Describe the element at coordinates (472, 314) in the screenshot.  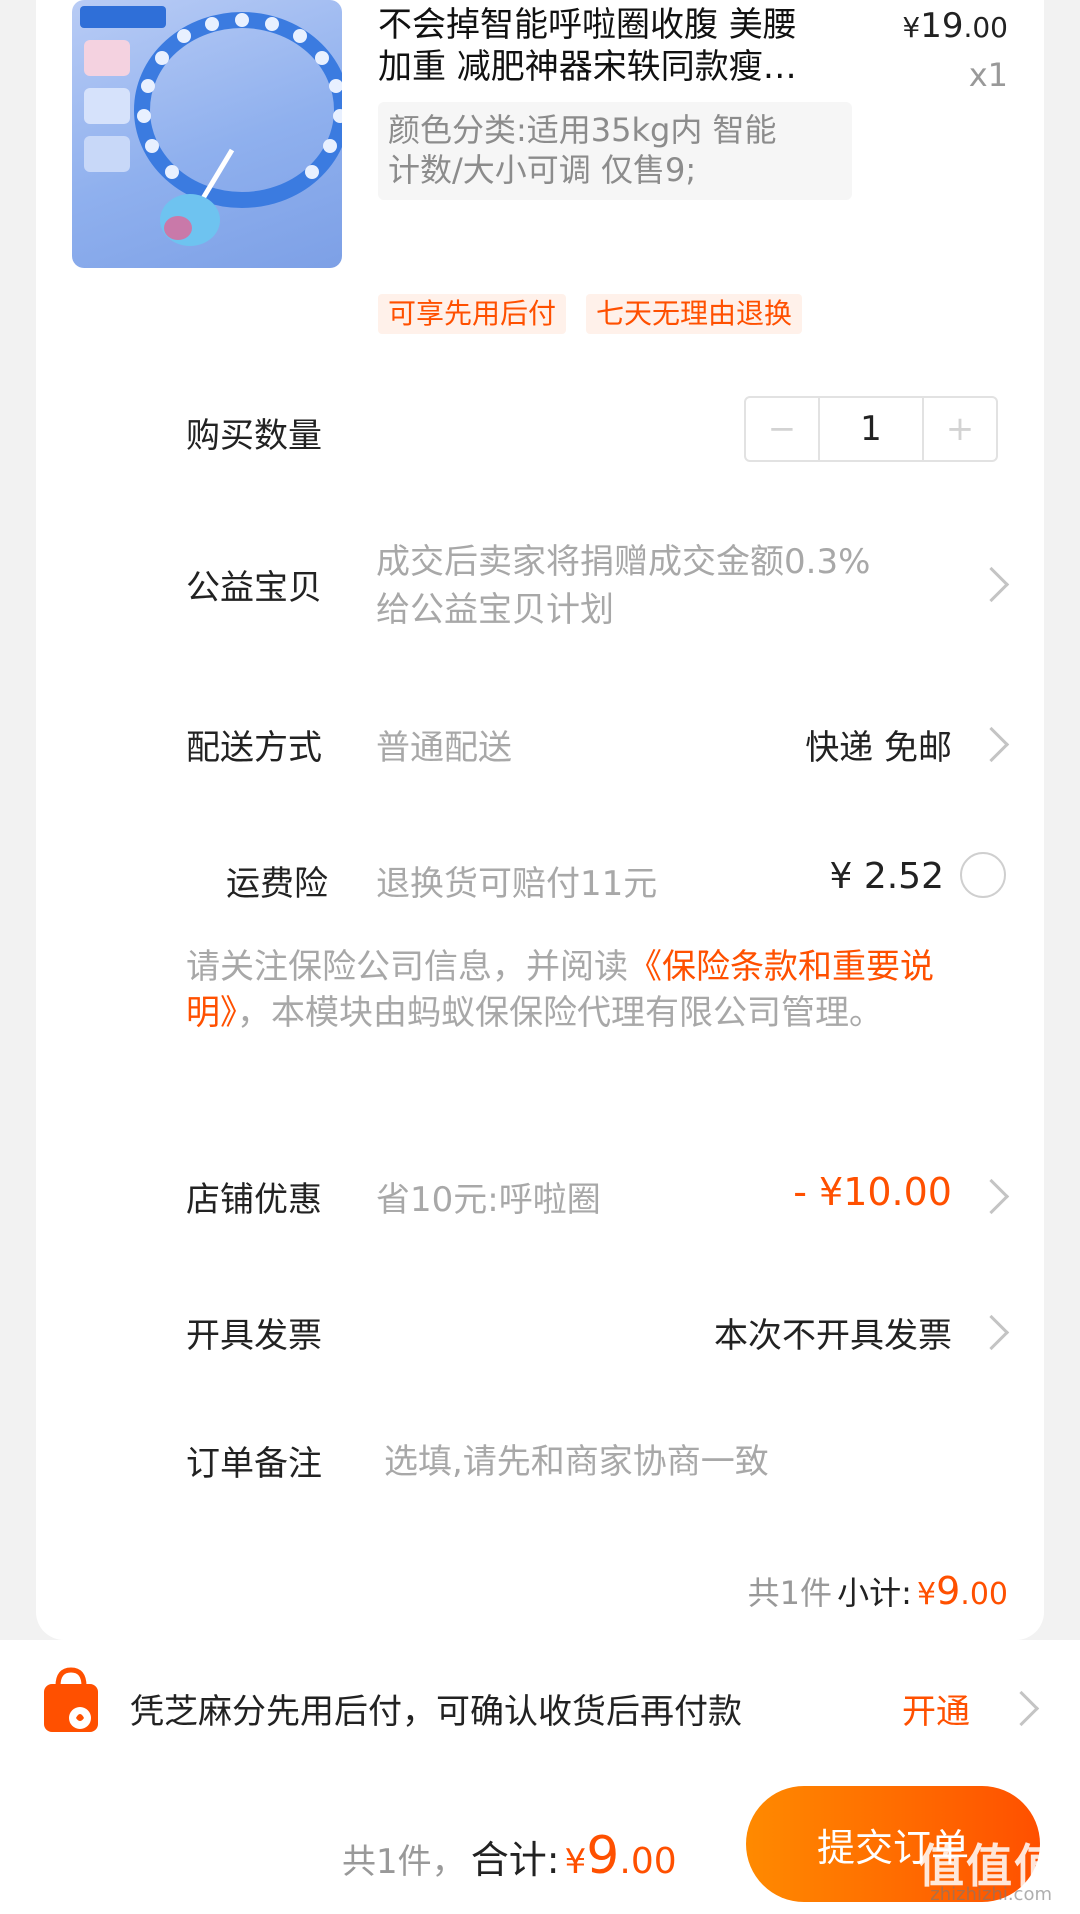
I see `tag-pay-later: 可享先用后付` at that location.